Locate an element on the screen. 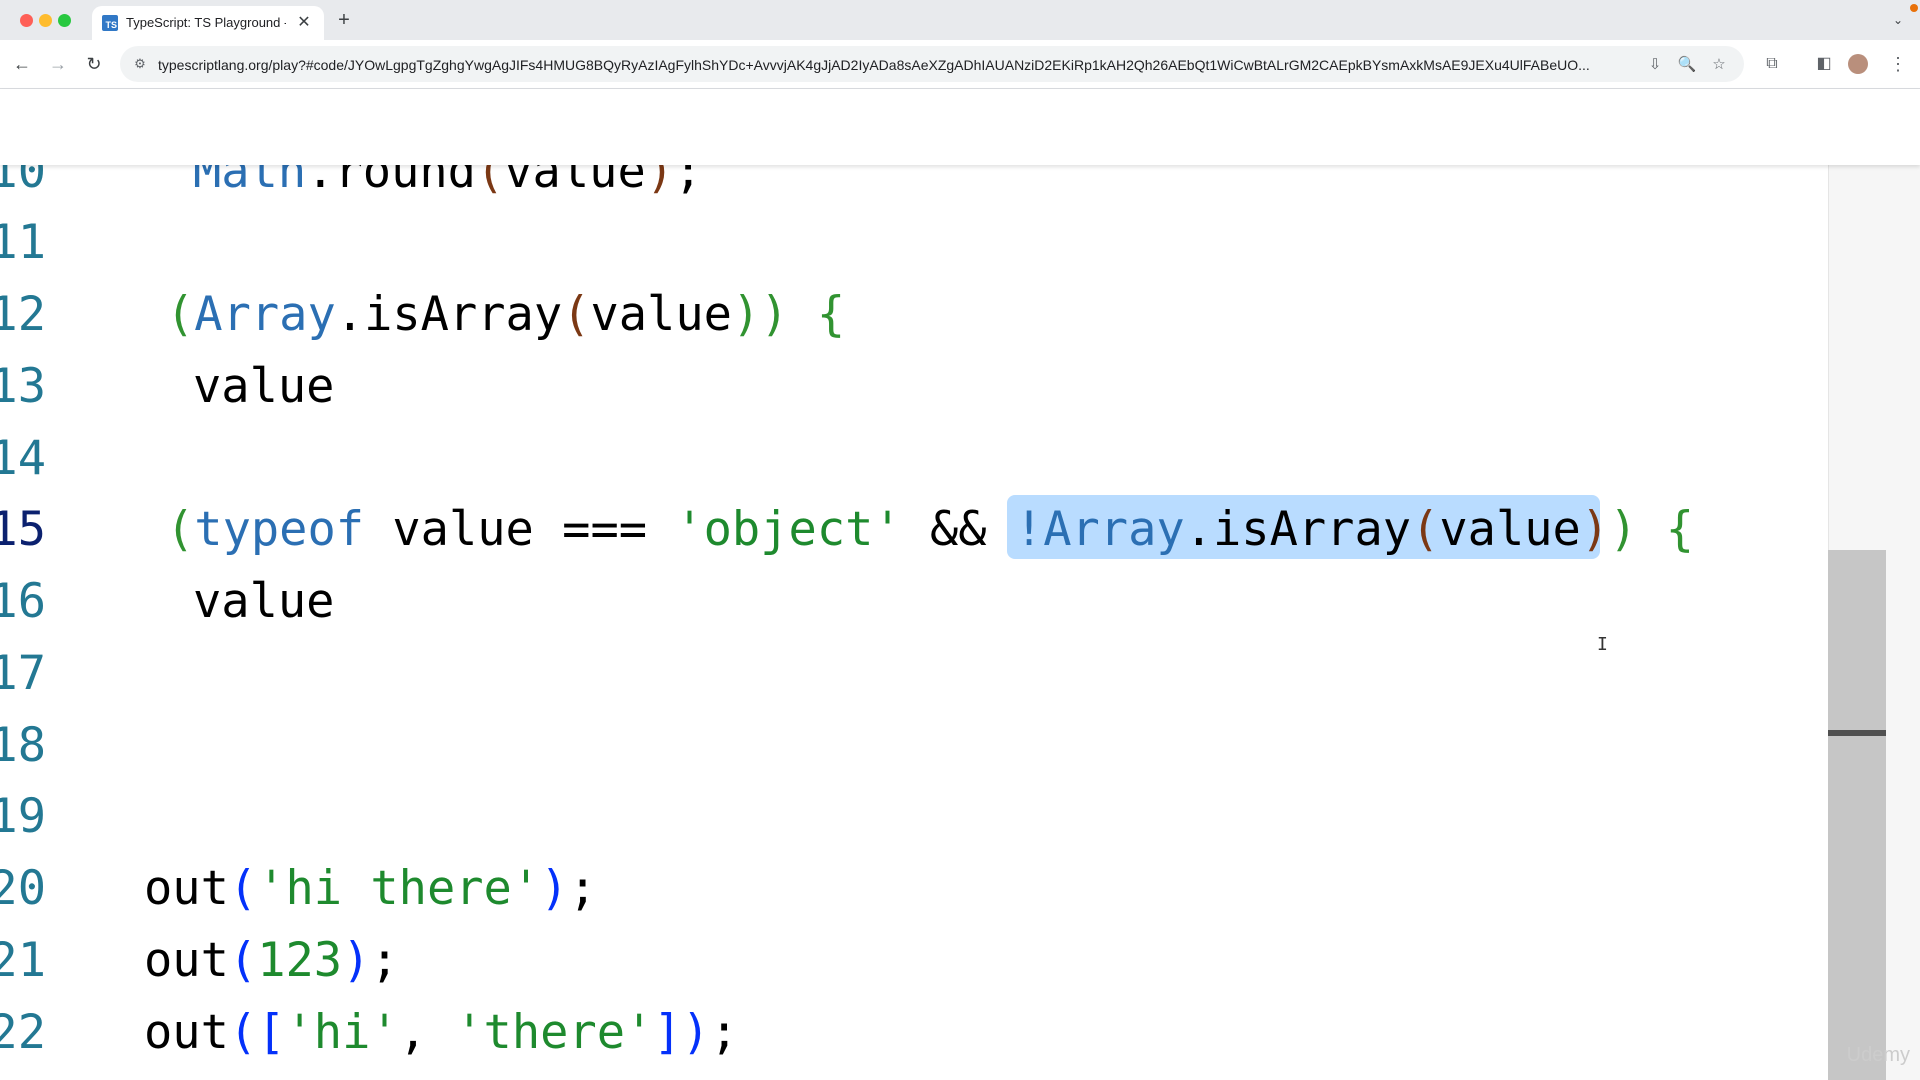  line-number: 20 is located at coordinates (23, 888).